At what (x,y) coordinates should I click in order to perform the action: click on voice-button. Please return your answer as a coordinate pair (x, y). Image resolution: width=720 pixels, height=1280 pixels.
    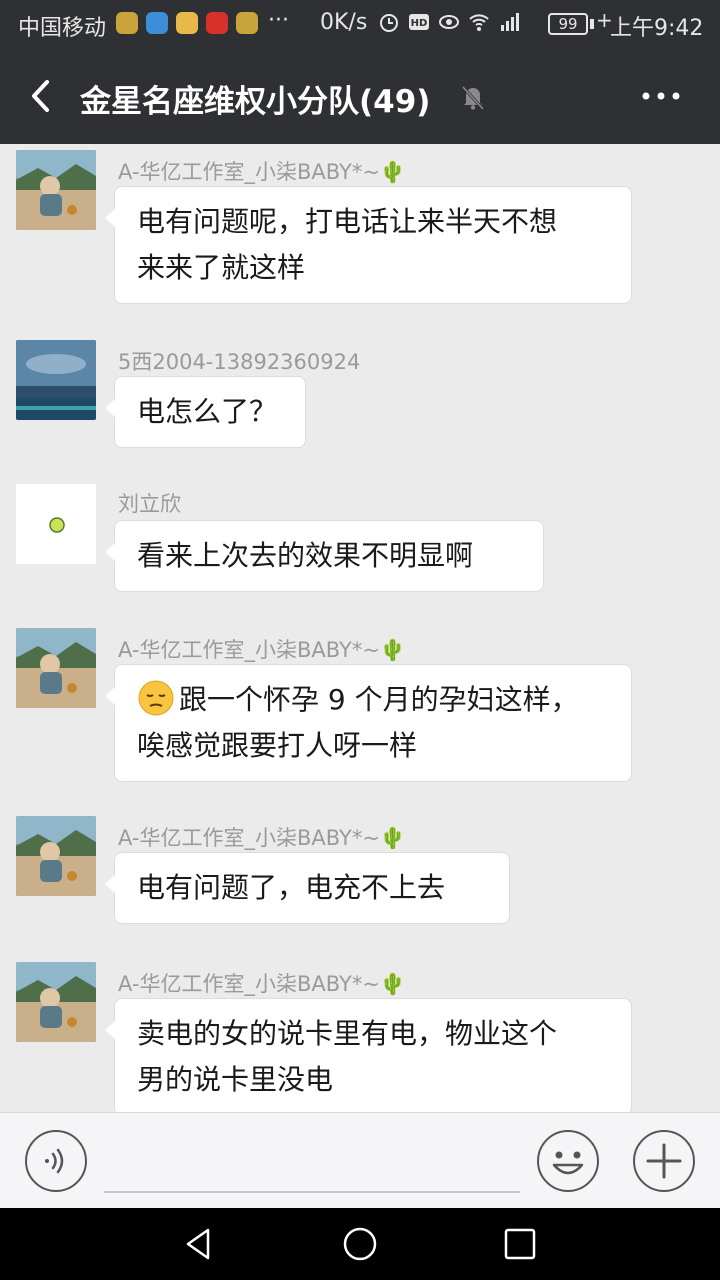
    Looking at the image, I should click on (56, 1161).